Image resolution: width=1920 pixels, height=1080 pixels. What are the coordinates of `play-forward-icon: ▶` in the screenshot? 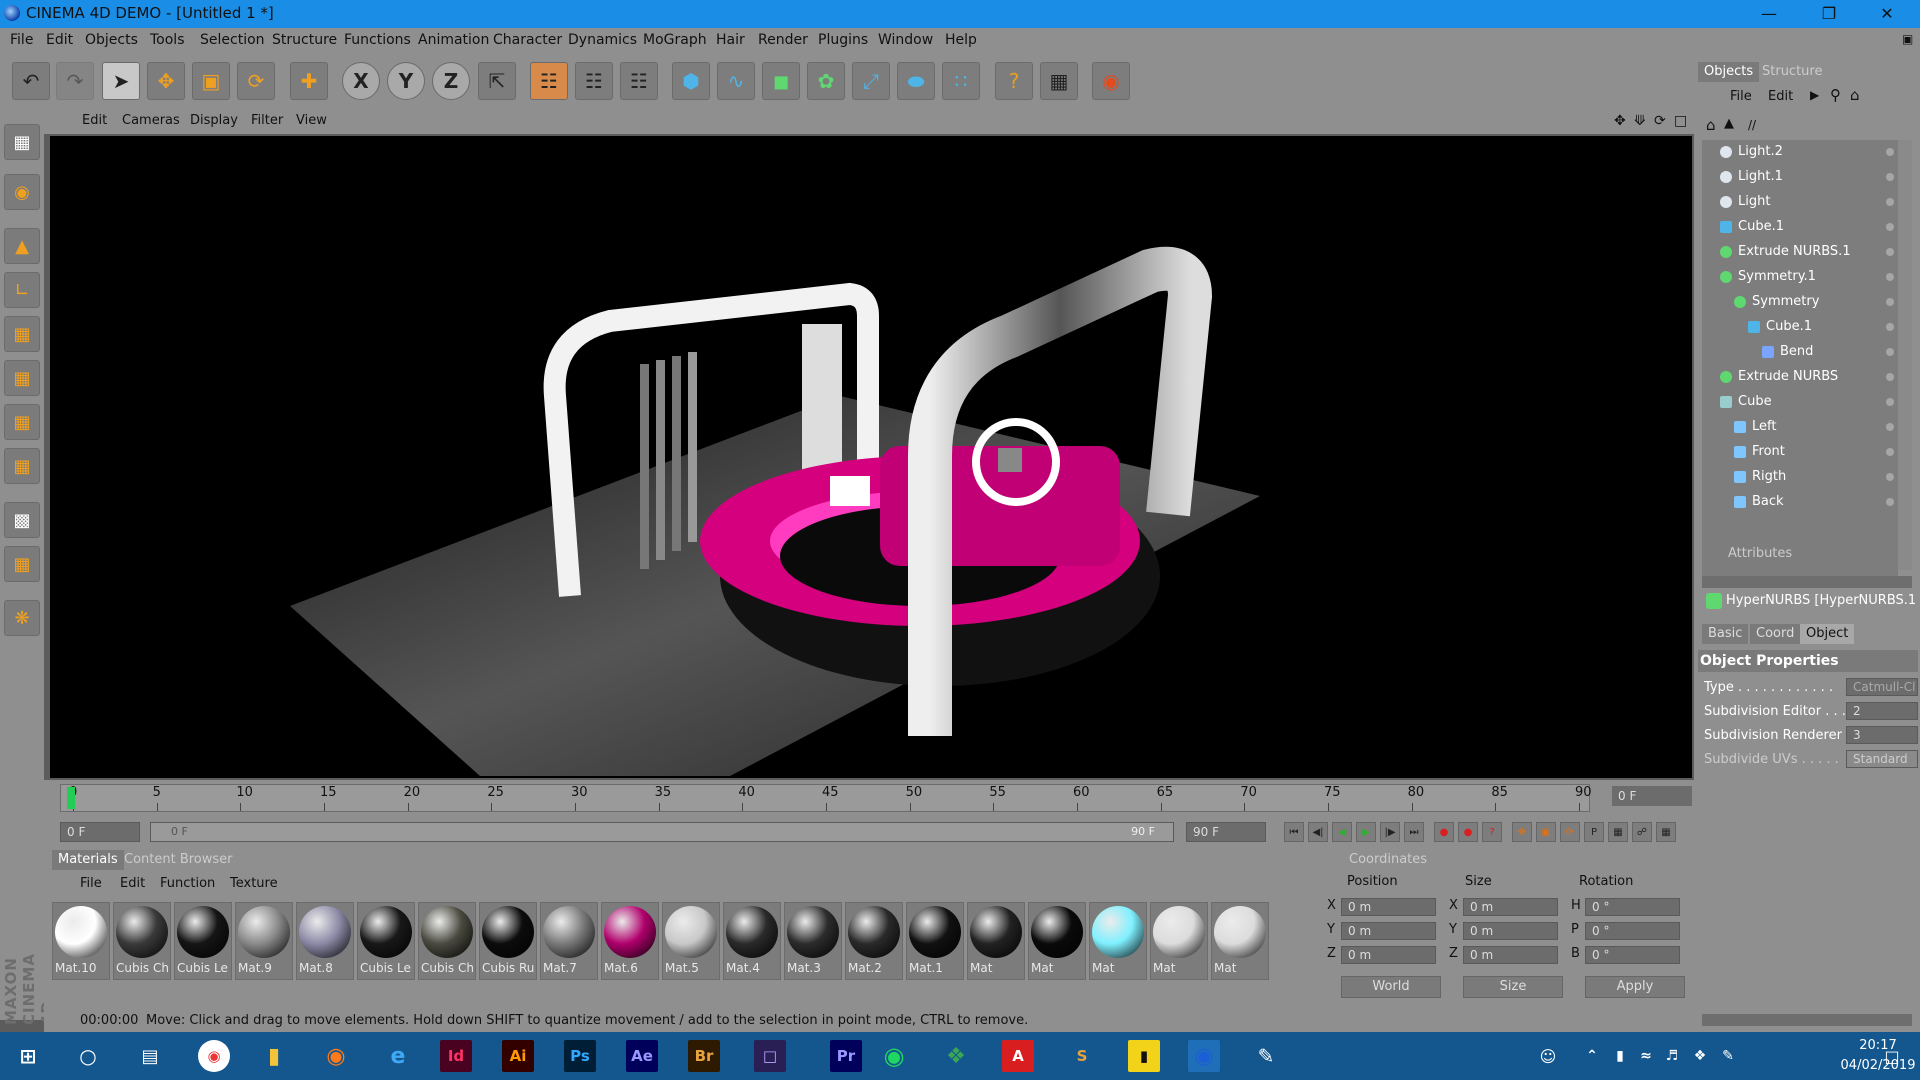 It's located at (1366, 832).